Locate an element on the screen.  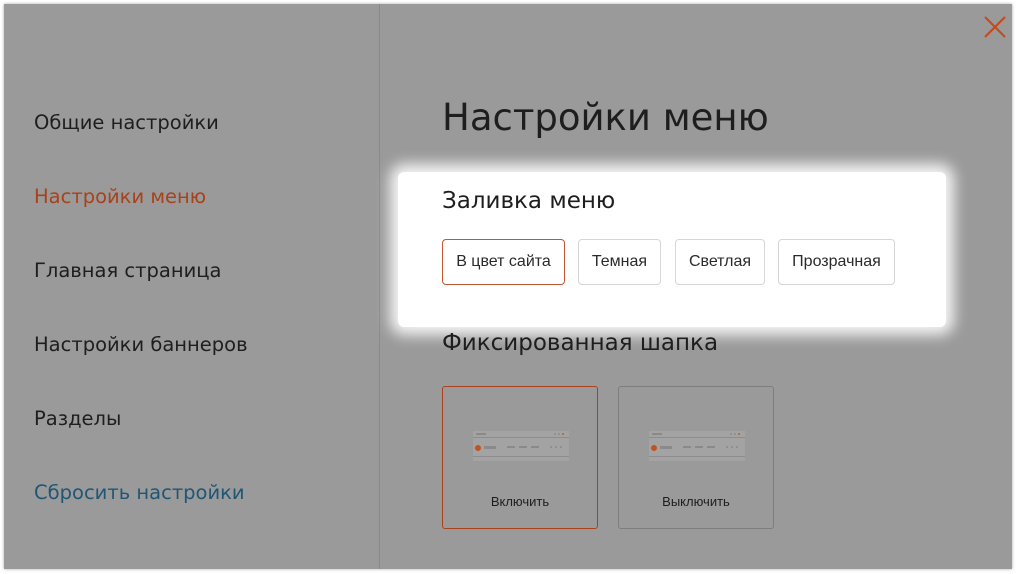
menu-fill-title: Заливка меню is located at coordinates (529, 201).